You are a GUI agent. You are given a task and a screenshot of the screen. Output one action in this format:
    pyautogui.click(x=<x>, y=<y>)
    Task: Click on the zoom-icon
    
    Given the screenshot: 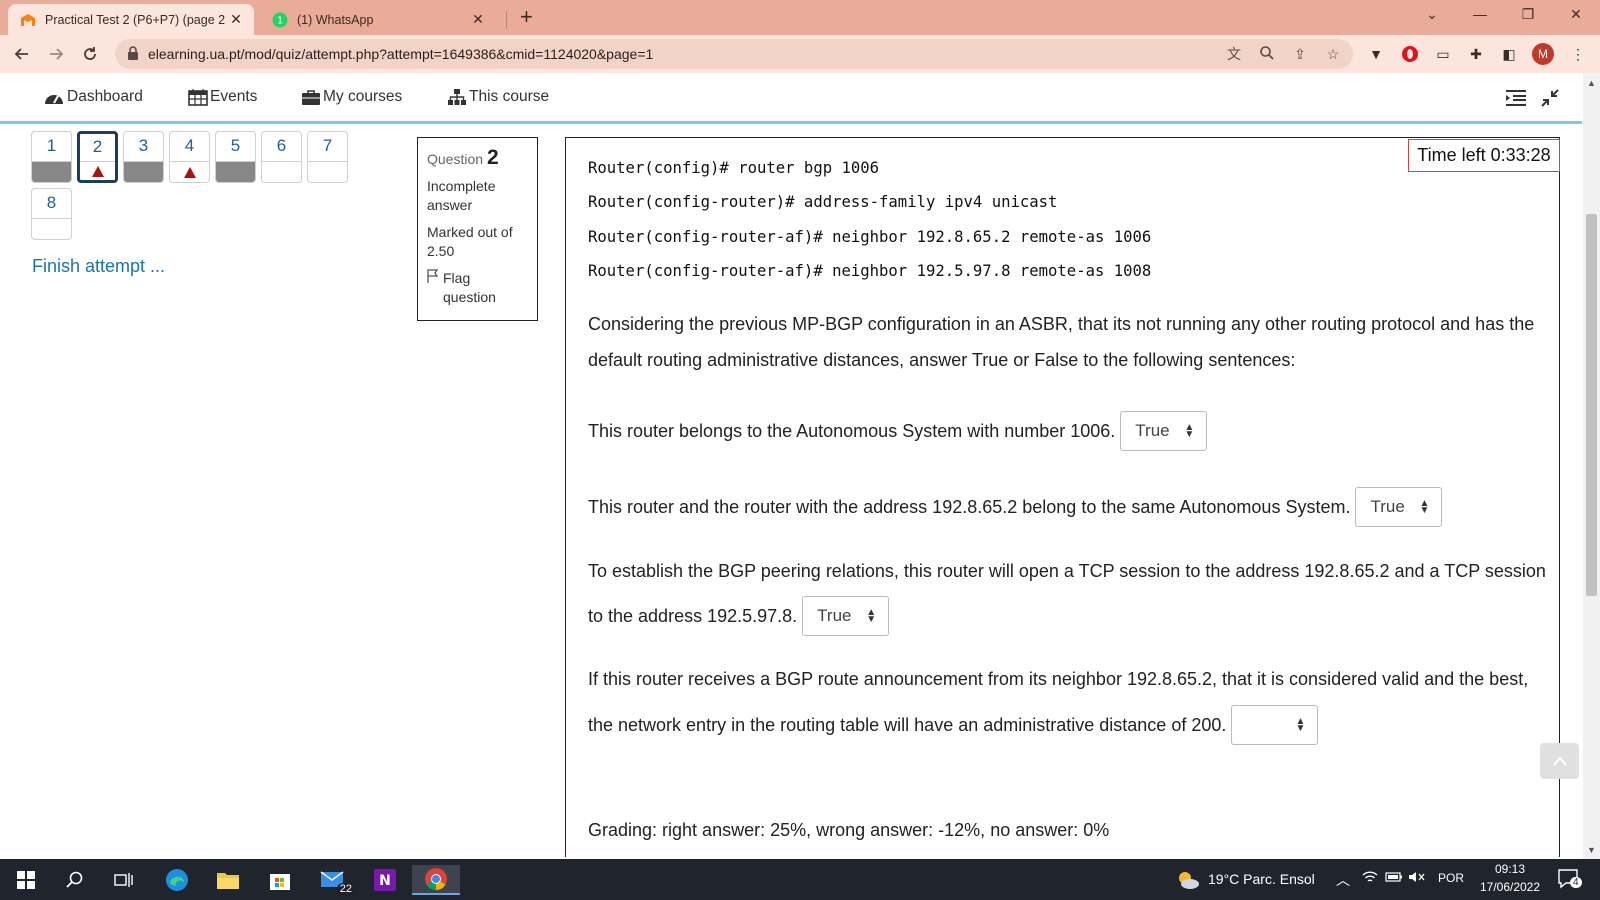 What is the action you would take?
    pyautogui.click(x=1267, y=54)
    